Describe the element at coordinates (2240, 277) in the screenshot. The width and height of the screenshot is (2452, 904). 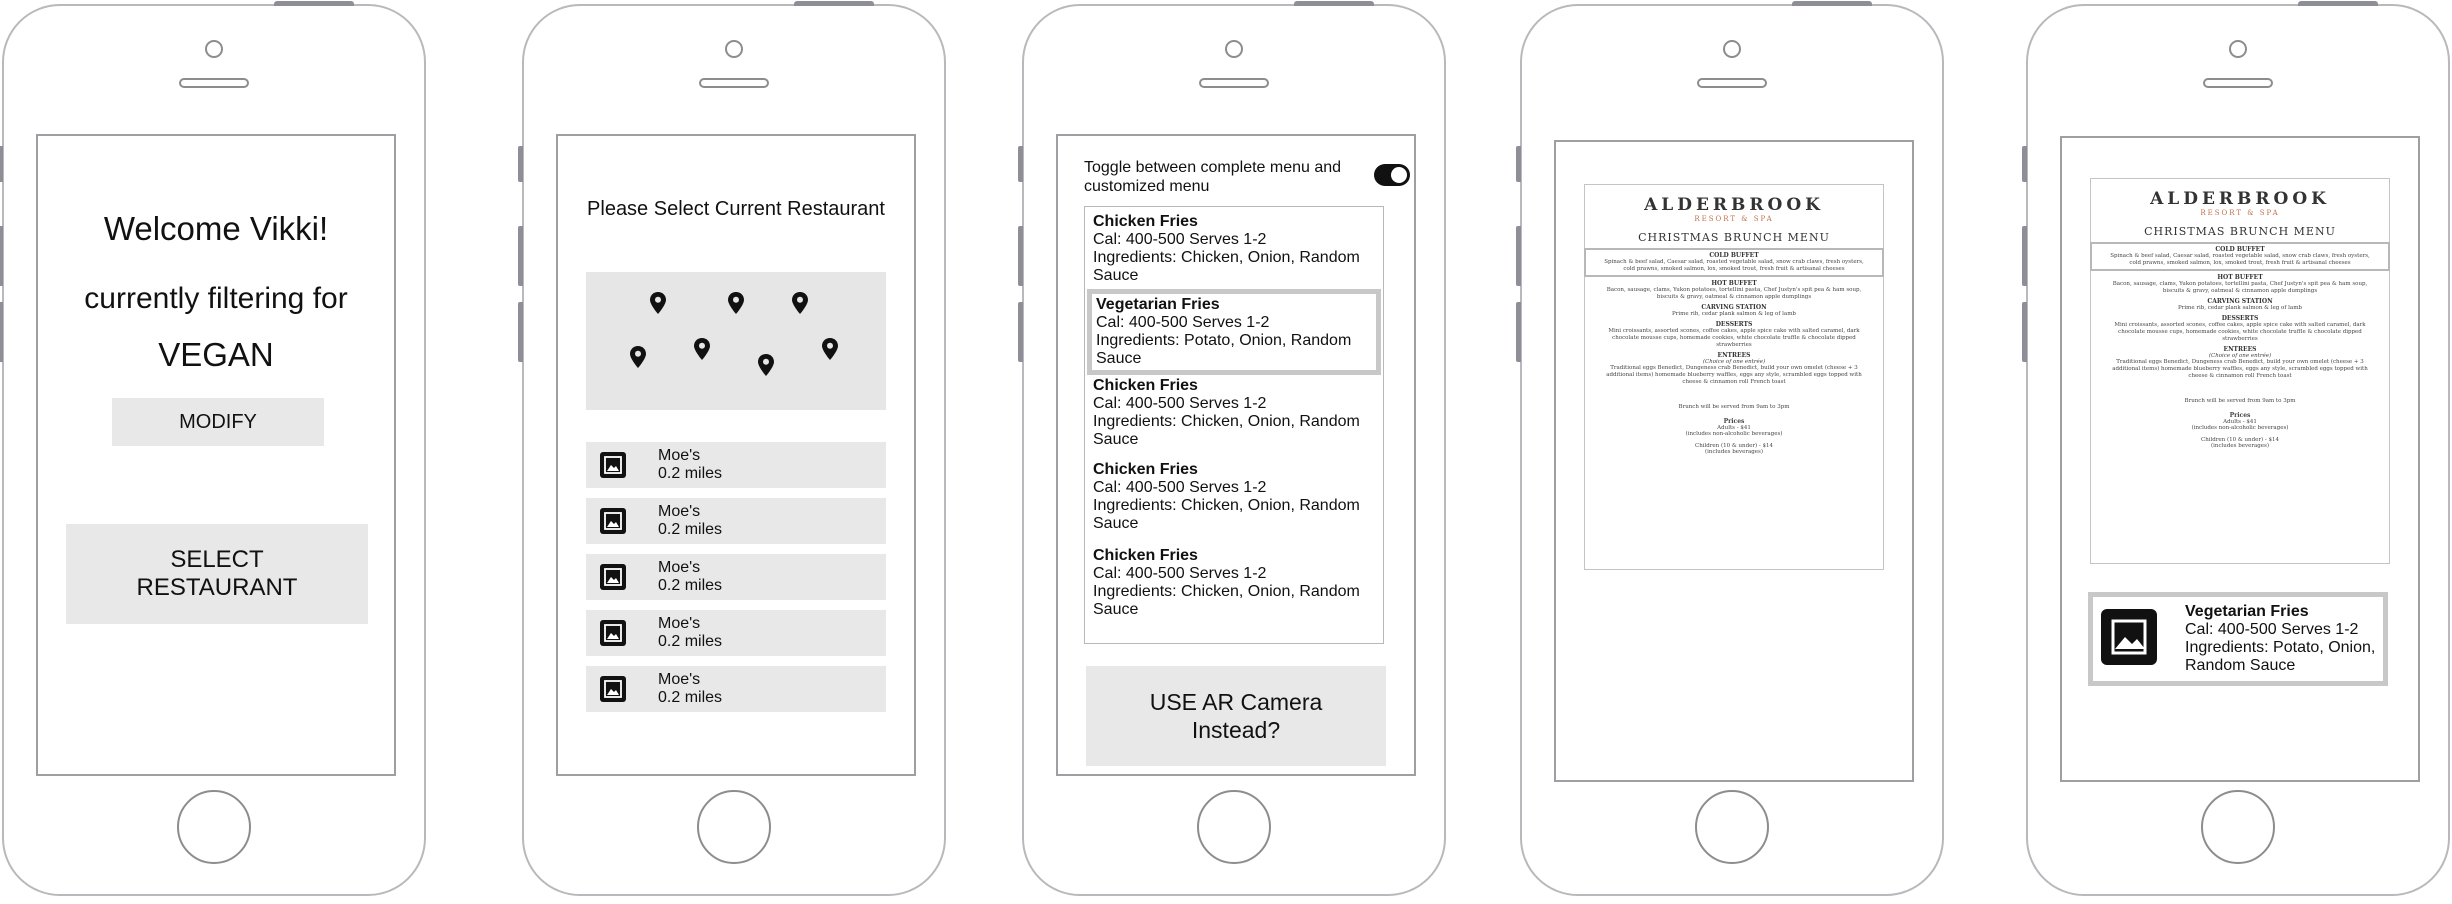
I see `section-title: HOT BUFFET` at that location.